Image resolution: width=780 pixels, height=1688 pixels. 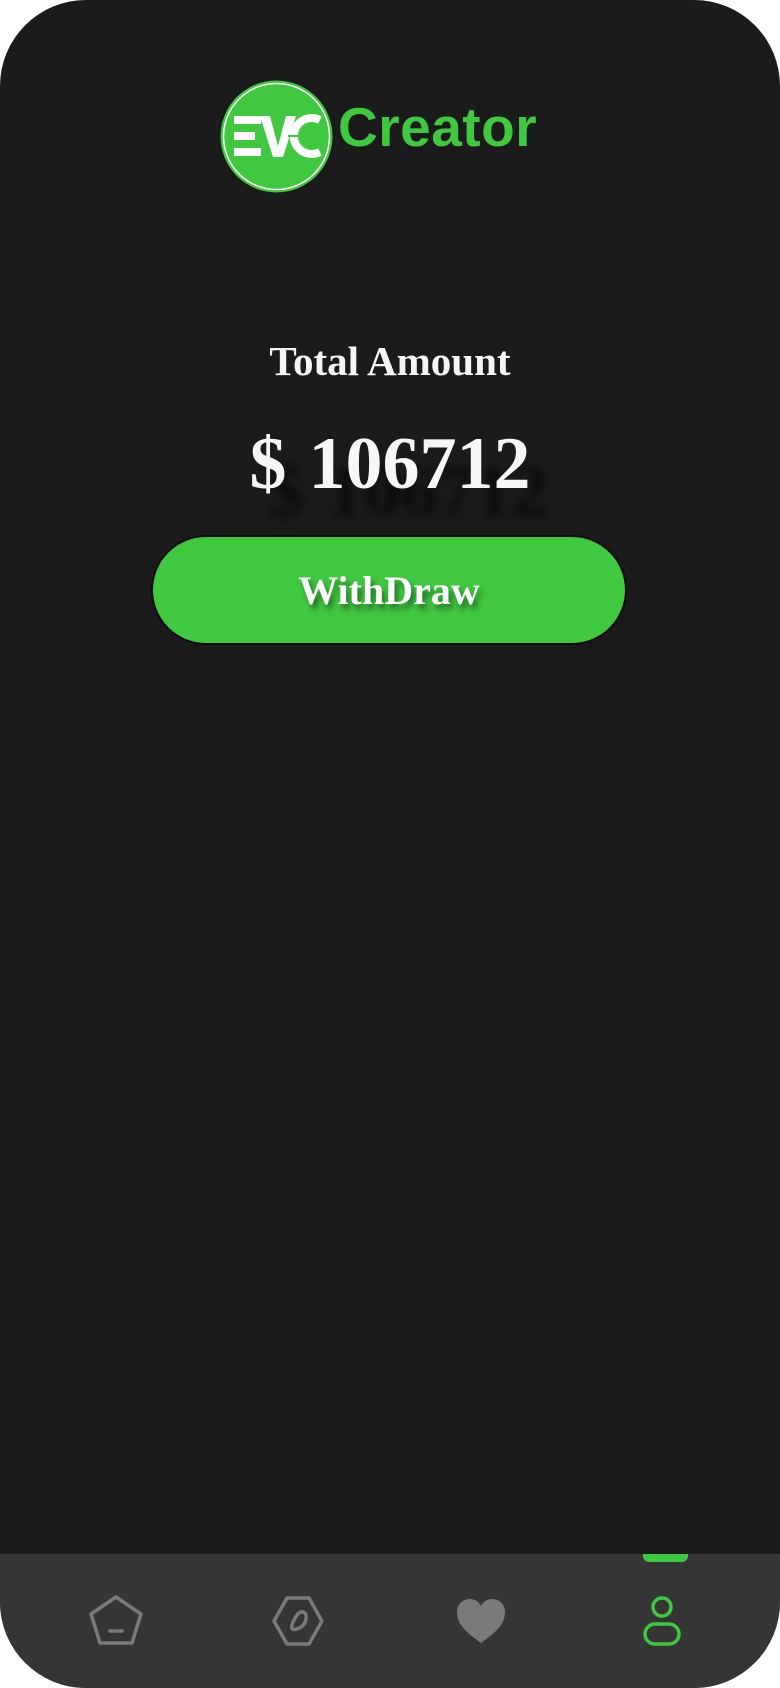 I want to click on nav-item-home, so click(x=116, y=1621).